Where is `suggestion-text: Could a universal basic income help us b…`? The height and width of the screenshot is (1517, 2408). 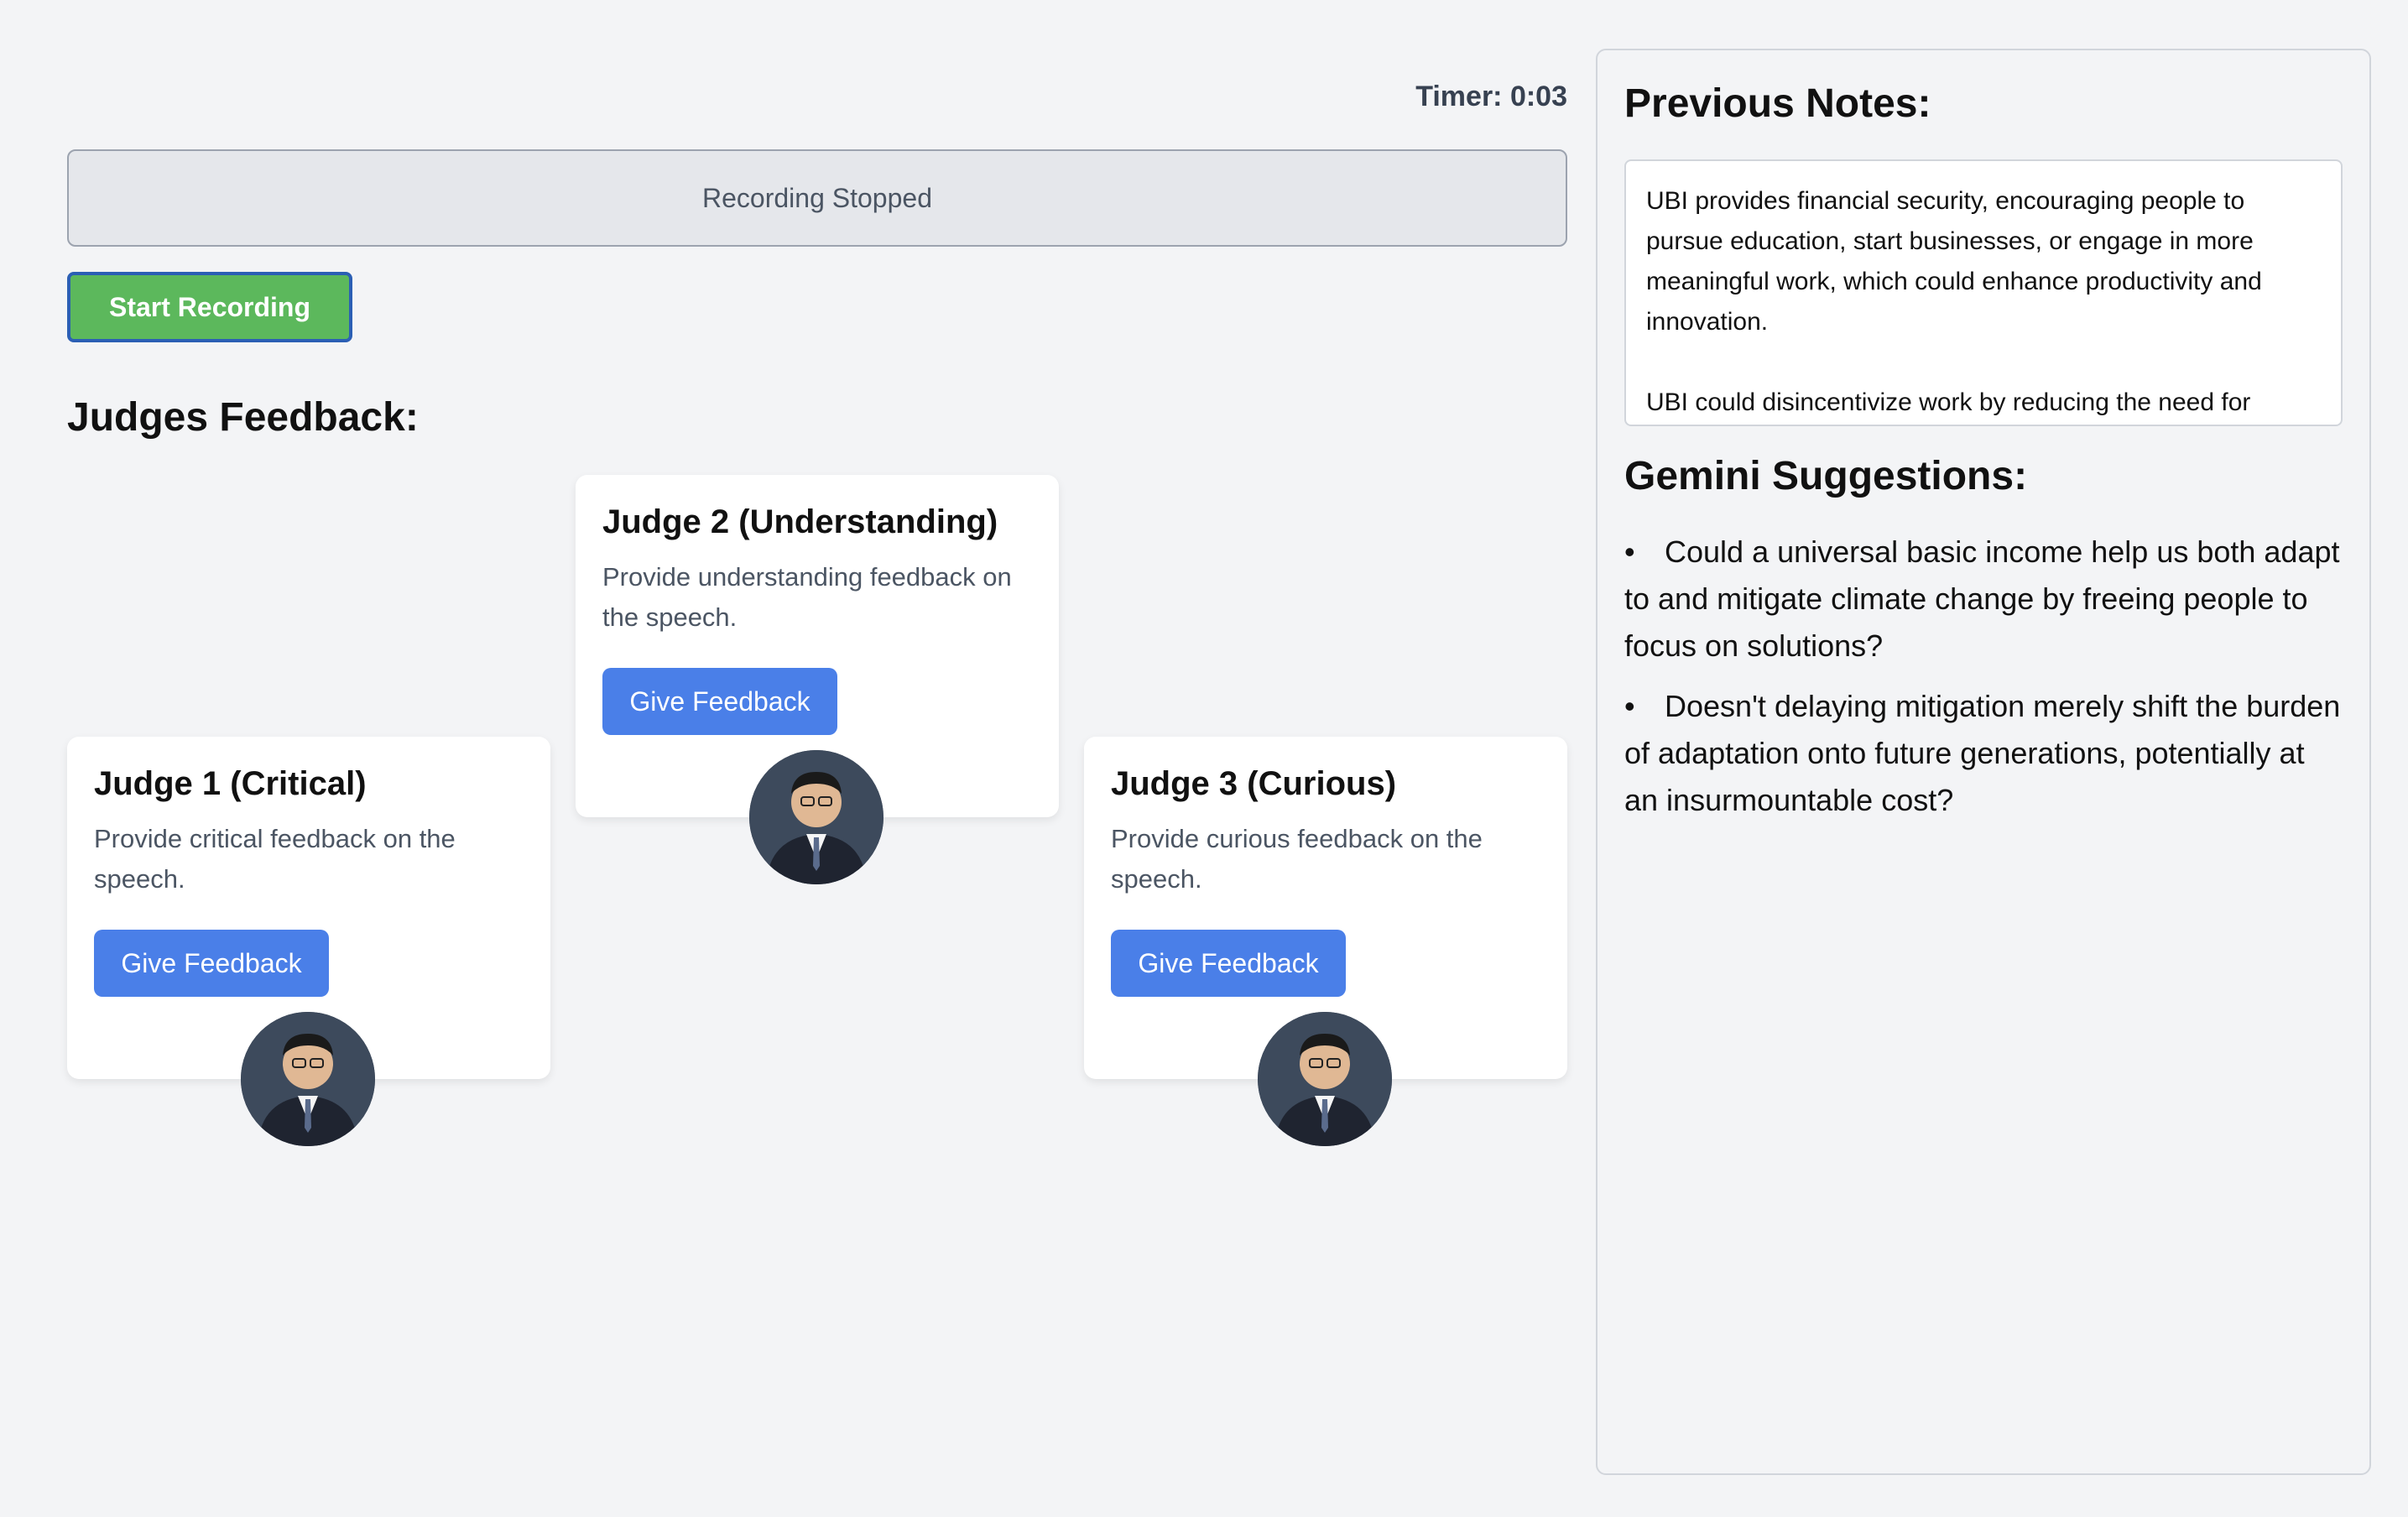
suggestion-text: Could a universal basic income help us b… is located at coordinates (1982, 598).